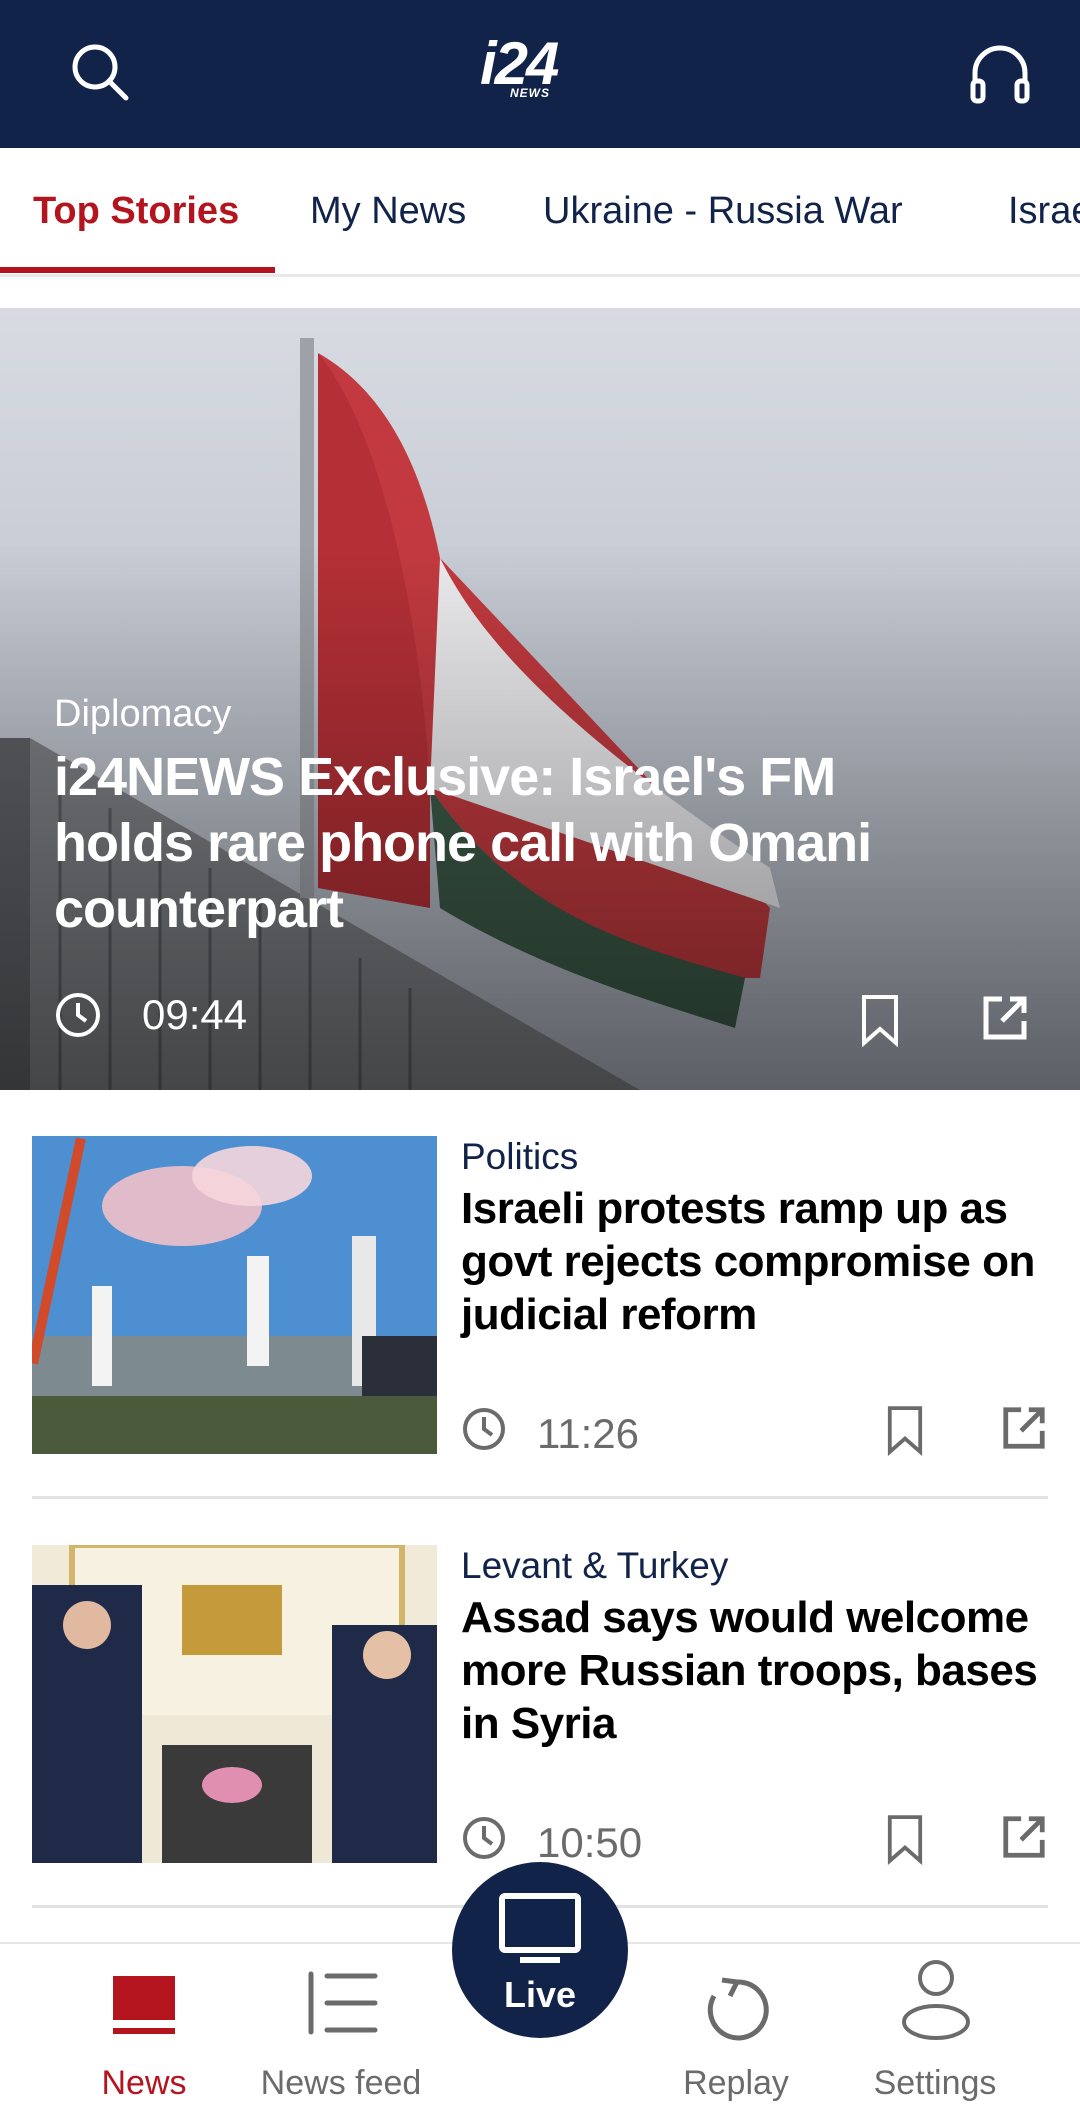 The image size is (1080, 2118). I want to click on article-timestamp: 11:26, so click(550, 1434).